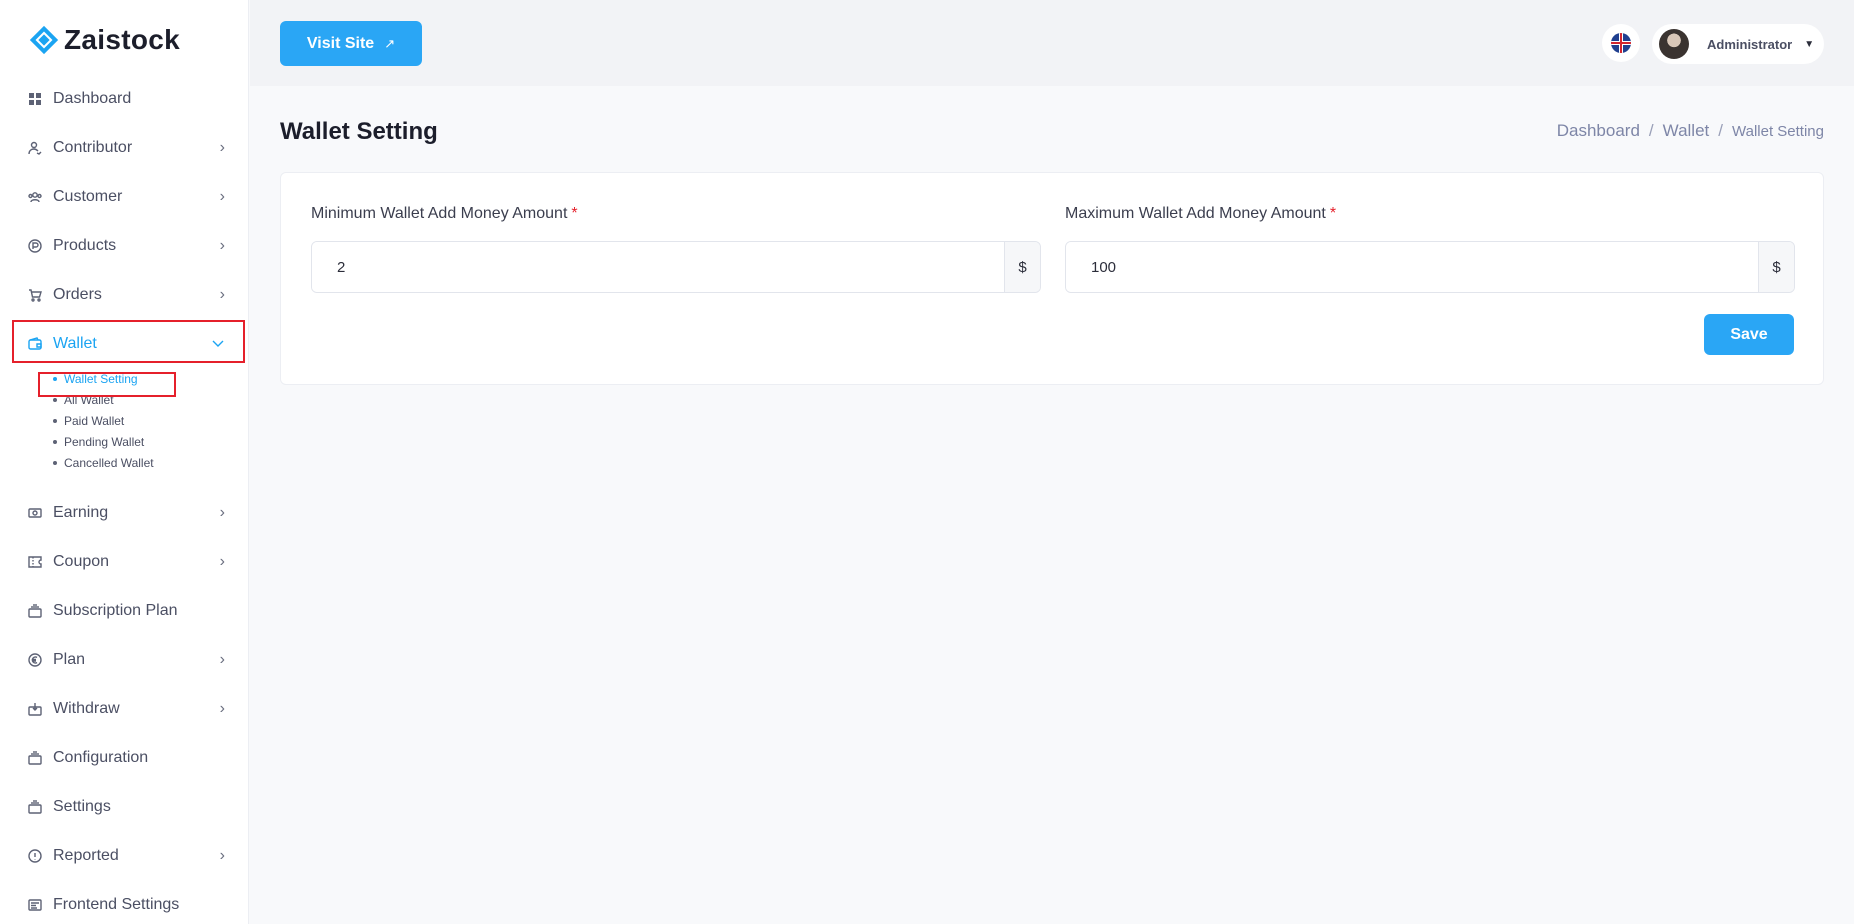 Image resolution: width=1854 pixels, height=924 pixels. What do you see at coordinates (1686, 131) in the screenshot?
I see `breadcrumb-wallet: Wallet` at bounding box center [1686, 131].